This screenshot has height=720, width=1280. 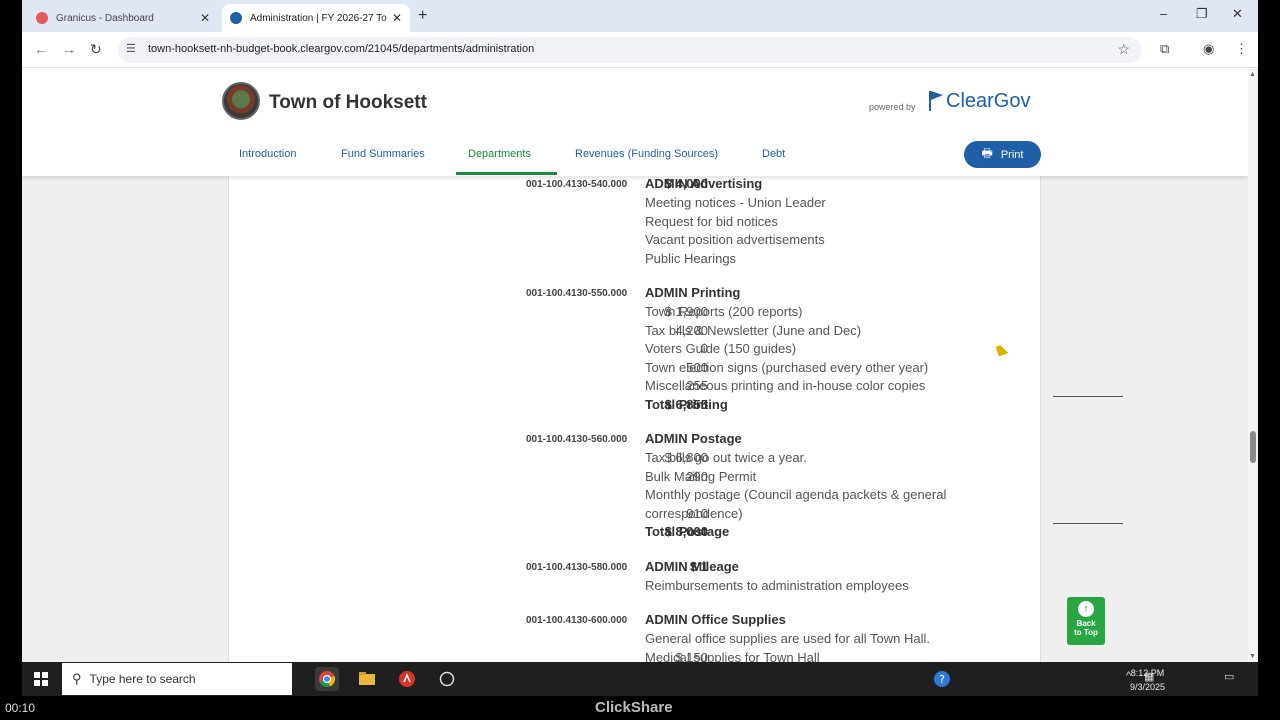 What do you see at coordinates (693, 292) in the screenshot?
I see `account-title: ADMIN Printing` at bounding box center [693, 292].